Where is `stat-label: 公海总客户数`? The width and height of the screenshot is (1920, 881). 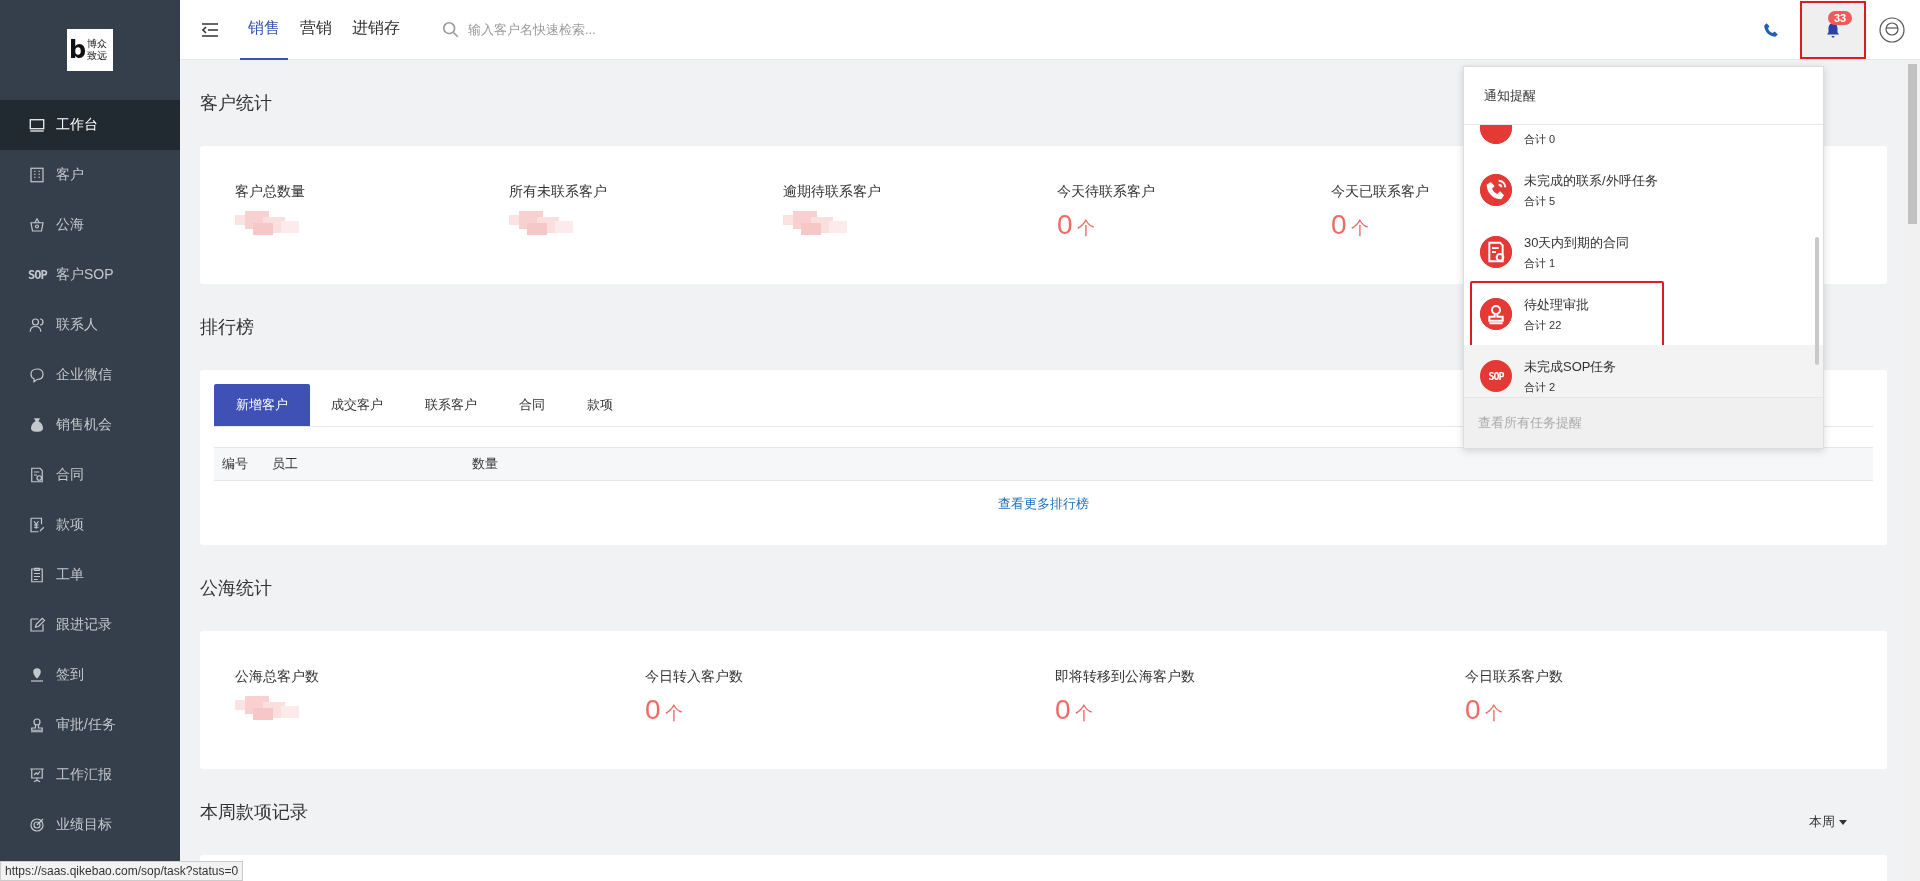 stat-label: 公海总客户数 is located at coordinates (277, 677).